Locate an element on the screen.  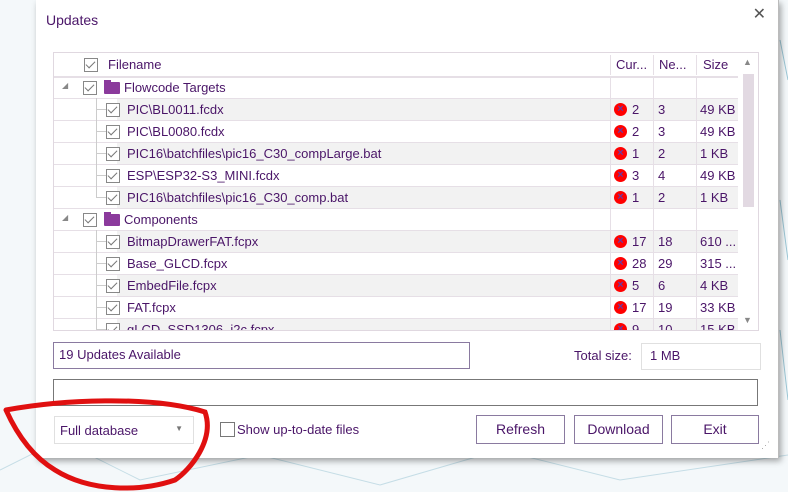
red-annotation-circle is located at coordinates (106, 444).